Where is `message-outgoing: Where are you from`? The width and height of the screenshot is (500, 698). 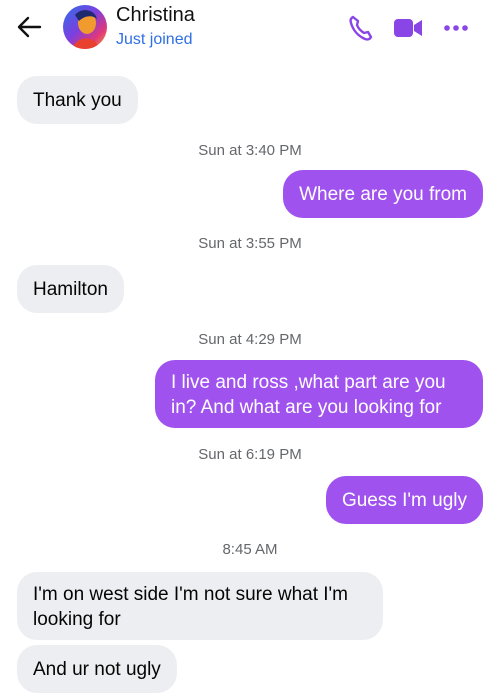
message-outgoing: Where are you from is located at coordinates (383, 194).